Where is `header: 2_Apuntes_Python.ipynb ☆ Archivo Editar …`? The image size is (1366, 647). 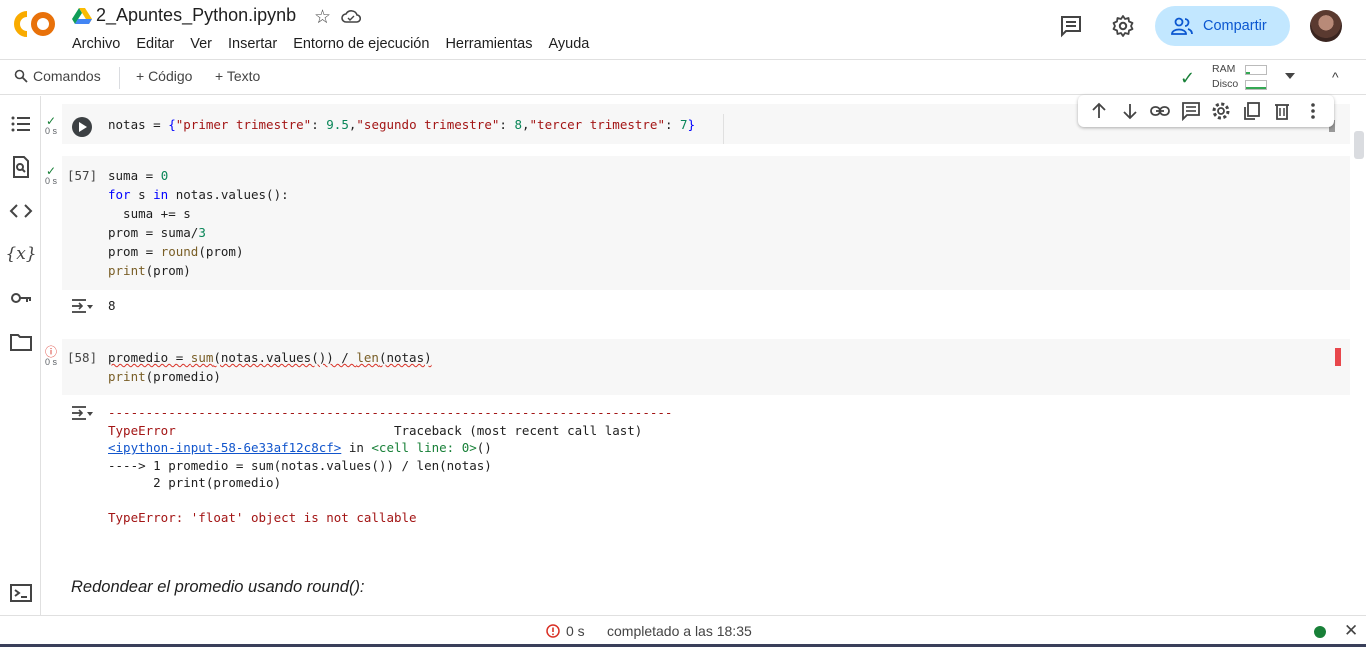 header: 2_Apuntes_Python.ipynb ☆ Archivo Editar … is located at coordinates (683, 29).